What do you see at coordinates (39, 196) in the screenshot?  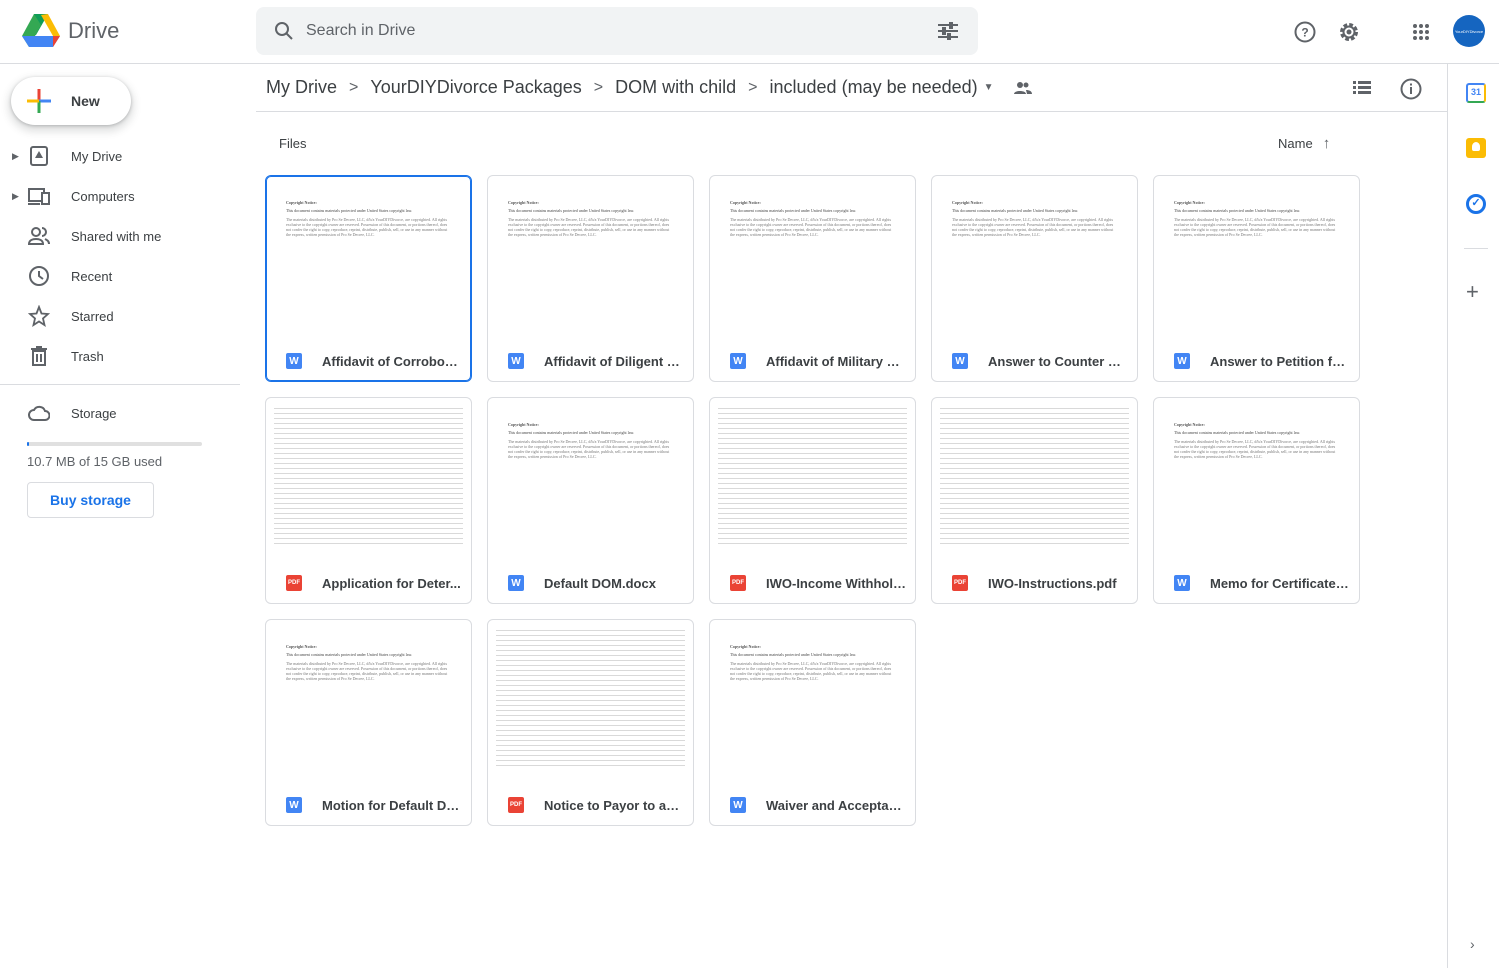 I see `computer-icon` at bounding box center [39, 196].